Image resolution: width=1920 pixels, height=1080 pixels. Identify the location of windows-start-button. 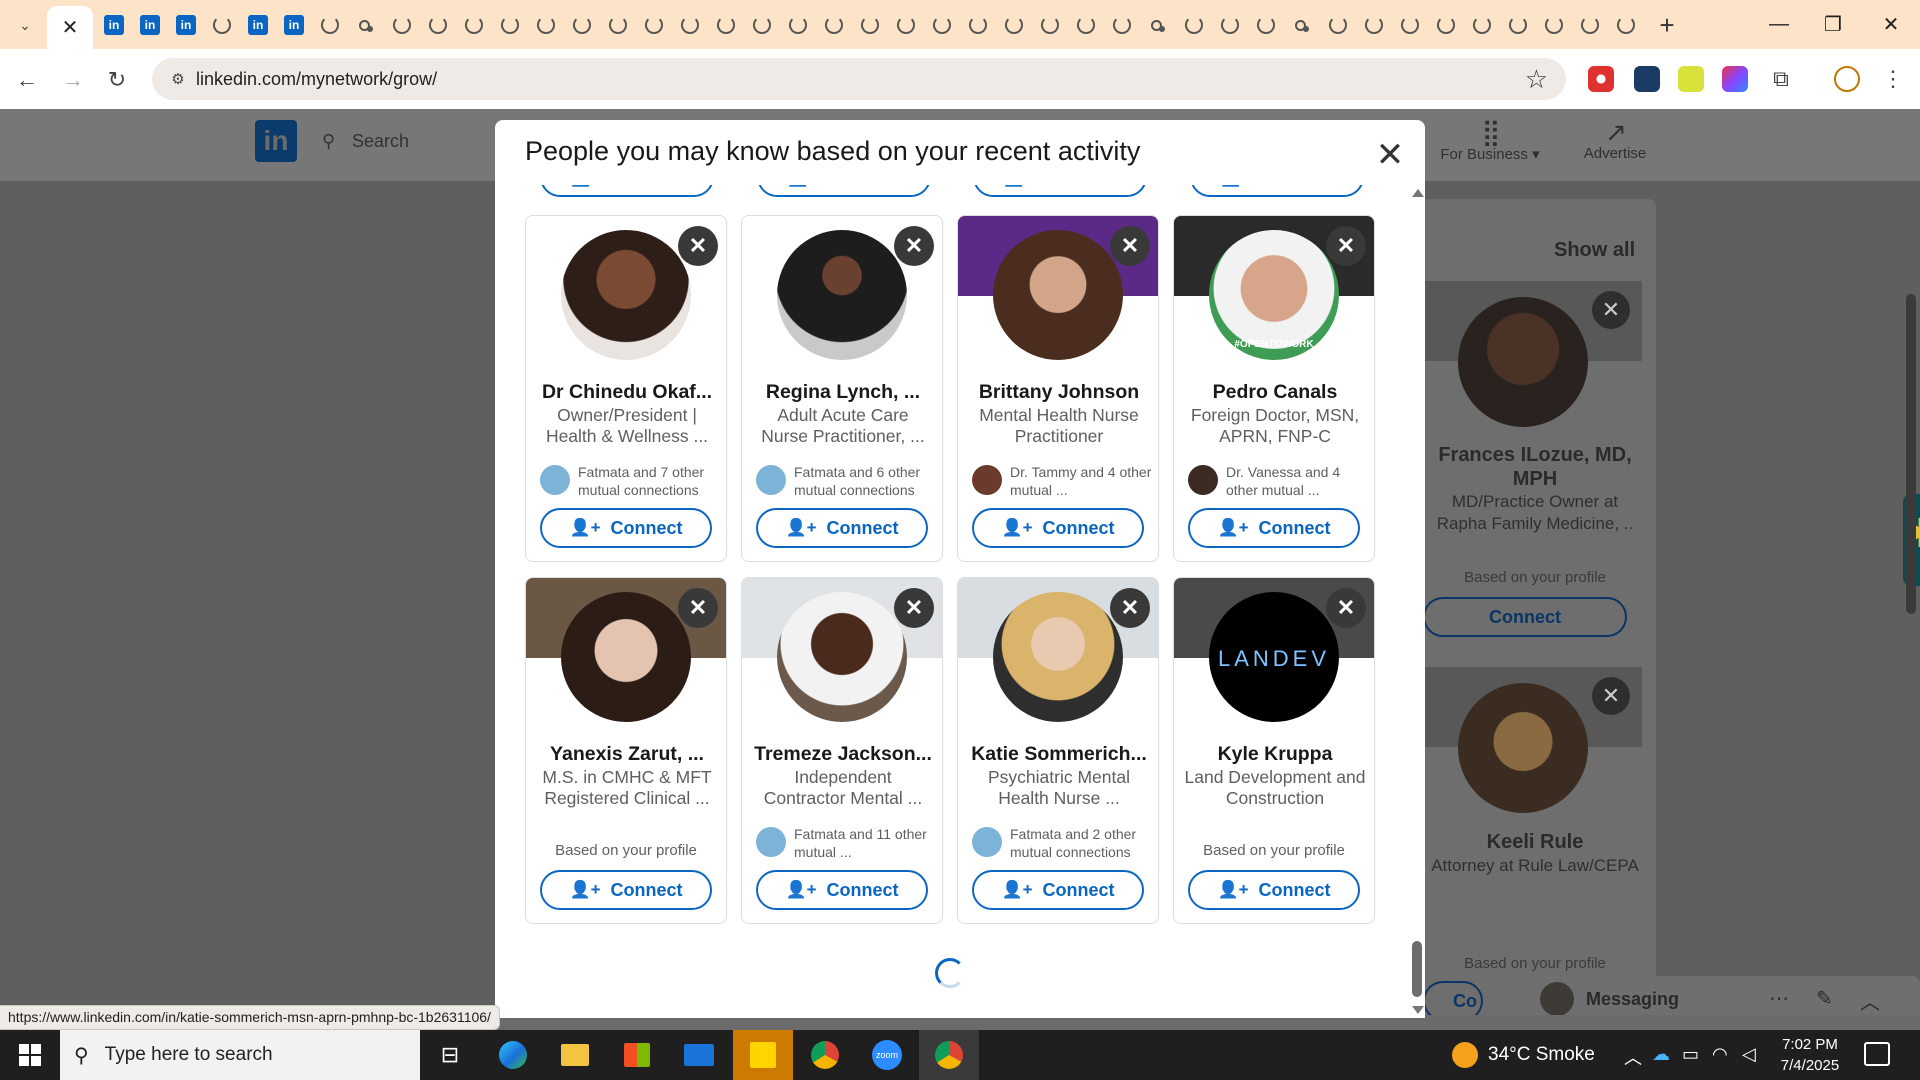
(30, 1055).